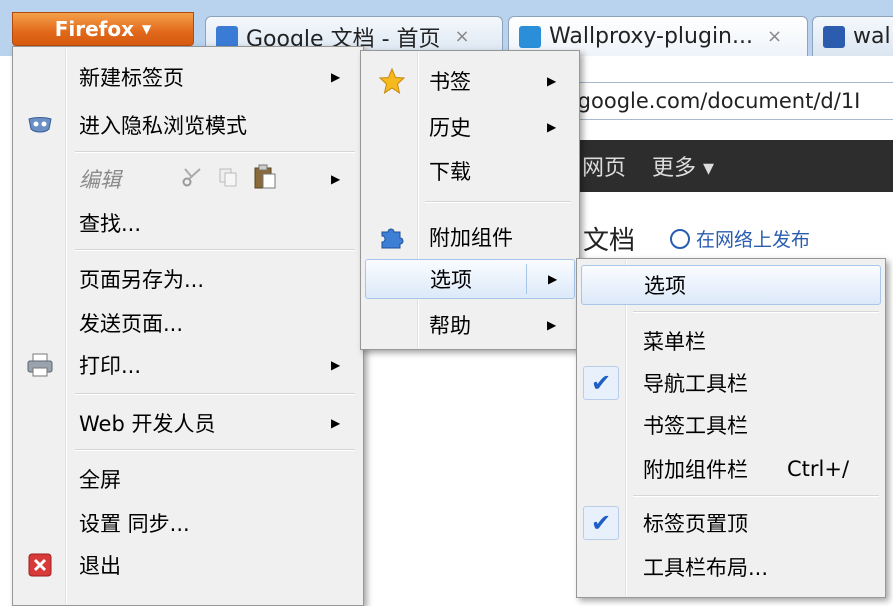 The image size is (893, 606). I want to click on menu-item-navigation-toolbar: ✔ 导航工具栏, so click(731, 383).